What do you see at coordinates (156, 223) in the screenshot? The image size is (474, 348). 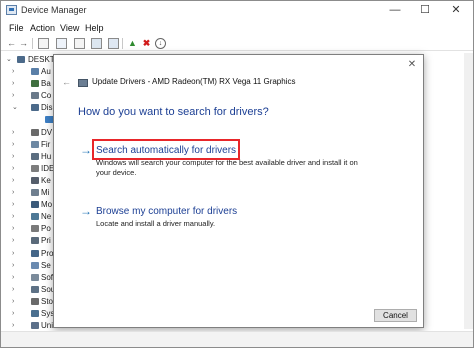 I see `browse-computer-description: Locate and install a driver manually.` at bounding box center [156, 223].